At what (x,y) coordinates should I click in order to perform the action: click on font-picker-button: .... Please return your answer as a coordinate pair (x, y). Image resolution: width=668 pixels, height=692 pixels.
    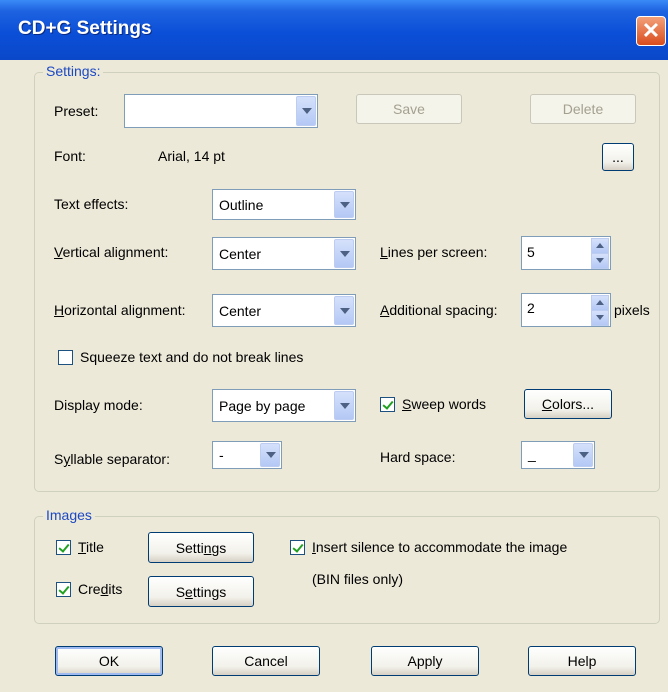
    Looking at the image, I should click on (618, 157).